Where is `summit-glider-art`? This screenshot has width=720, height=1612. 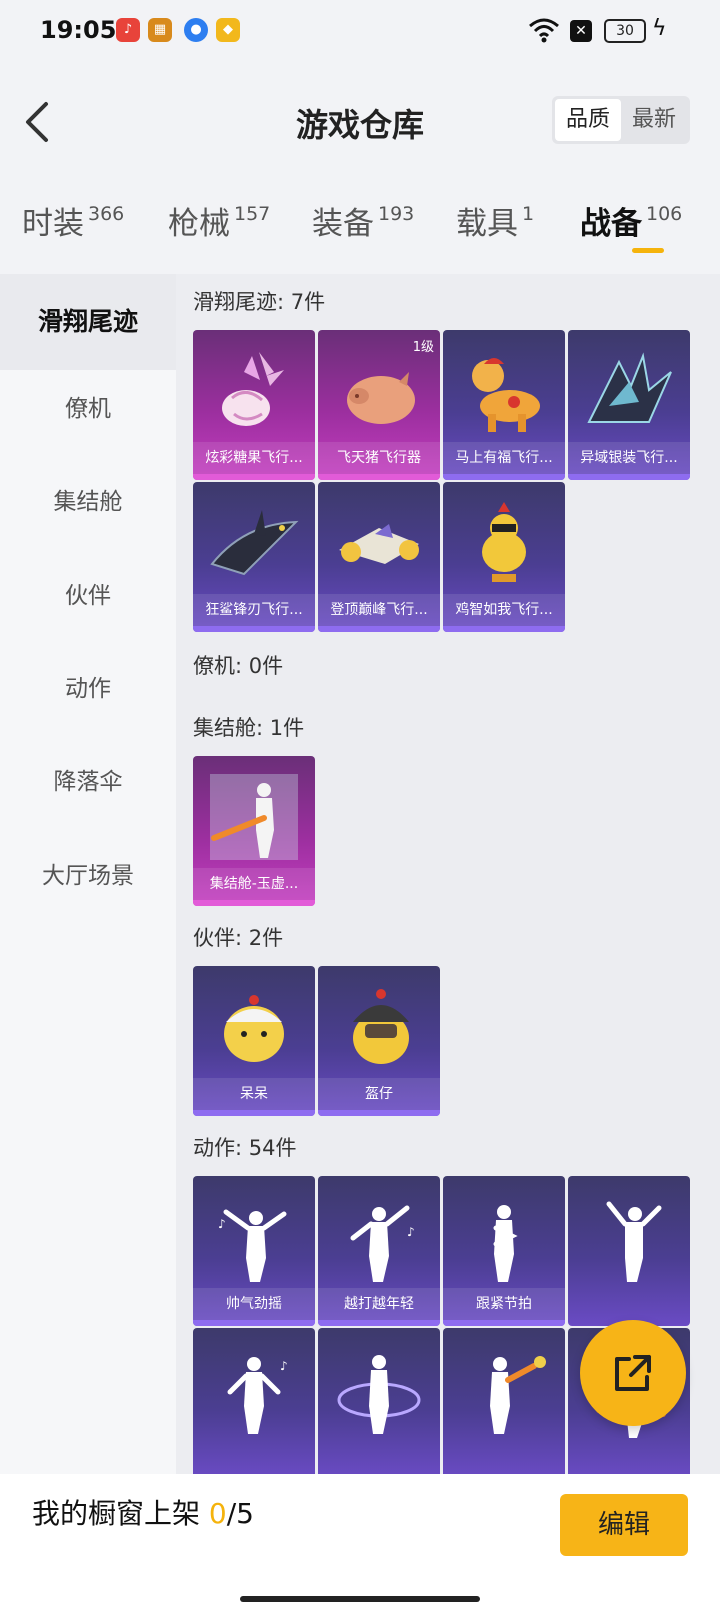 summit-glider-art is located at coordinates (379, 544).